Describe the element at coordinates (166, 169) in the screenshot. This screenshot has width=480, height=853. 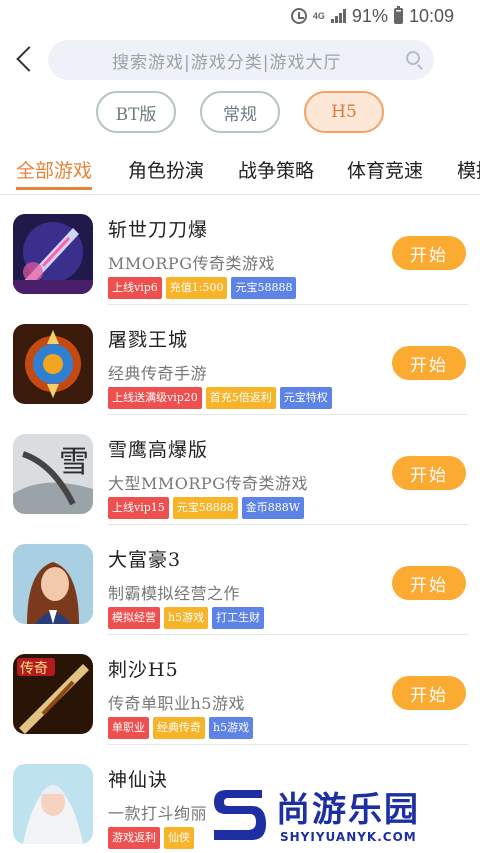
I see `tab-role-playing: 角色扮演` at that location.